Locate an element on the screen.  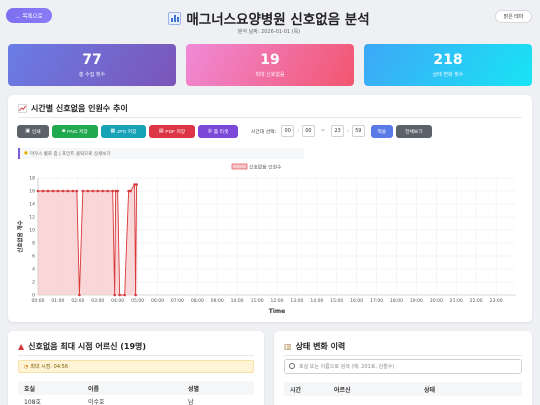
save-jpg-button: ▦ JPG 저장 is located at coordinates (123, 131).